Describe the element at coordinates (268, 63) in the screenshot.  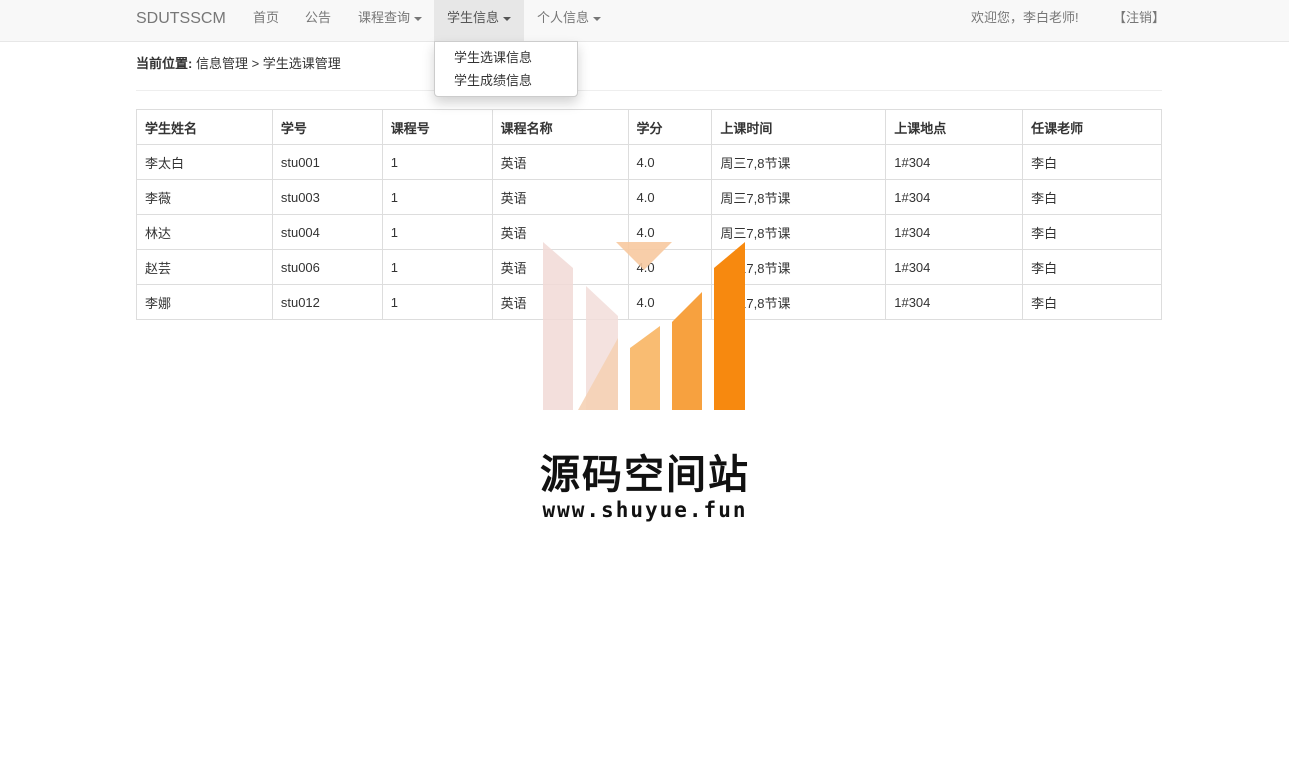
I see `breadcrumb-path: 信息管理 > 学生选课管理` at that location.